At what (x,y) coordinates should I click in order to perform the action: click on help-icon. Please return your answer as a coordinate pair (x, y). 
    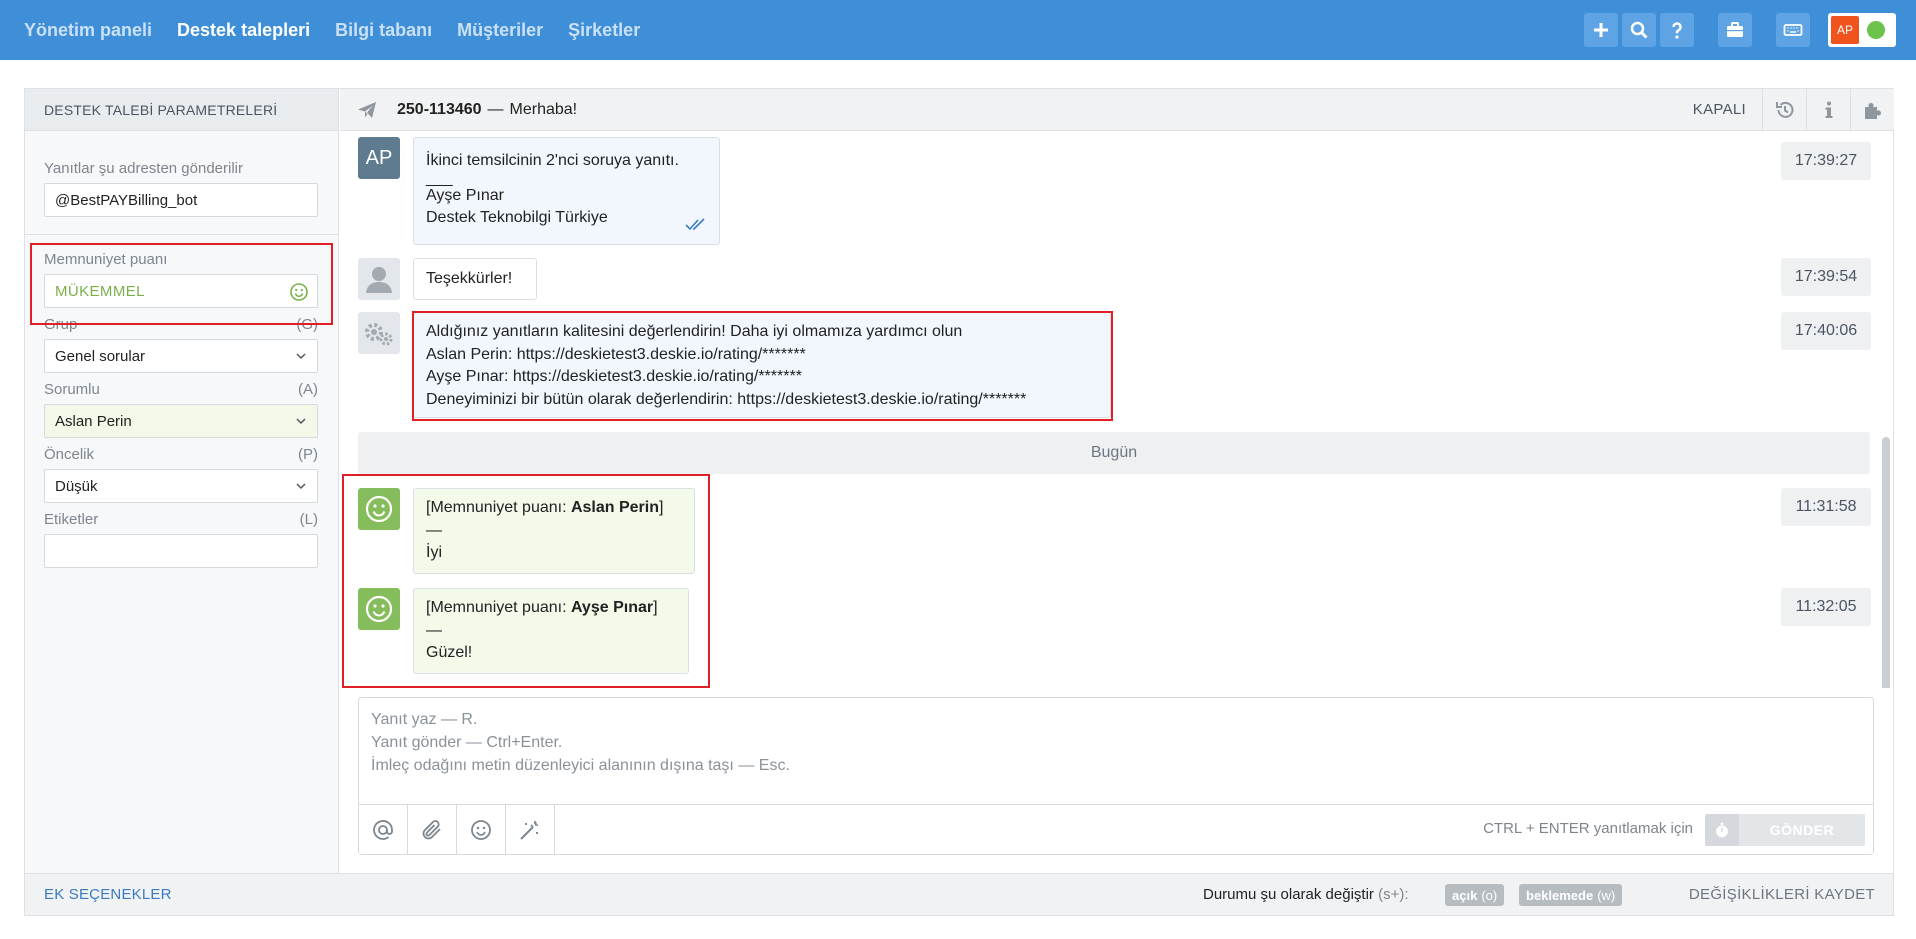
    Looking at the image, I should click on (1677, 30).